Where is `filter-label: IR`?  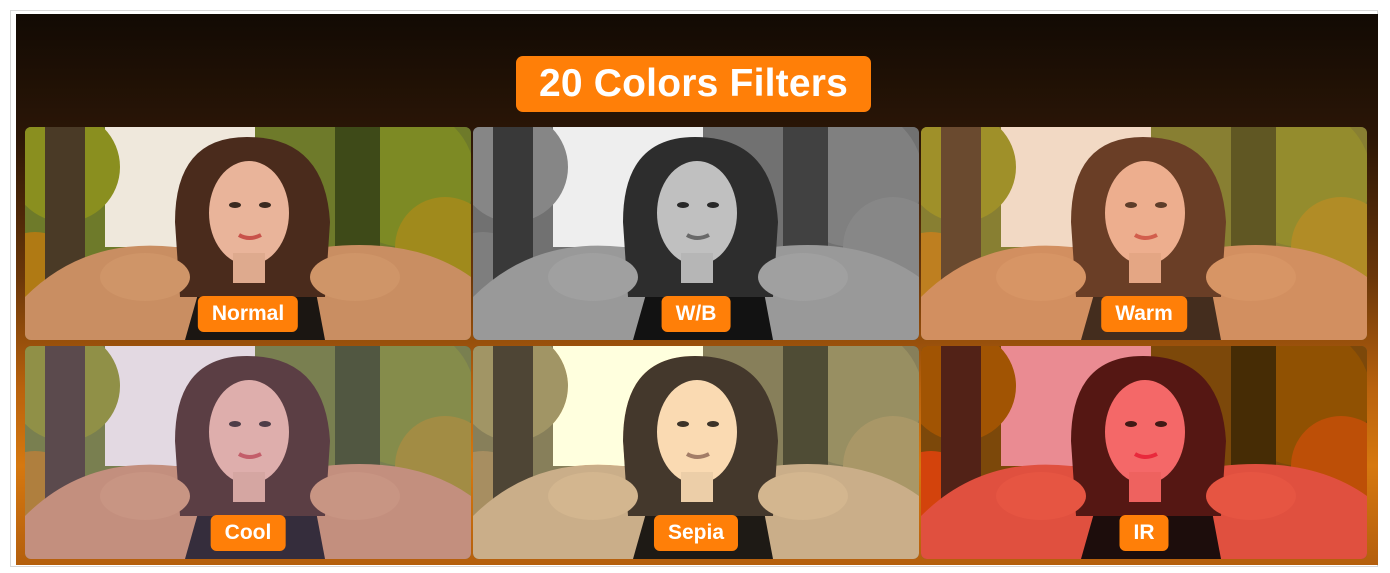
filter-label: IR is located at coordinates (1144, 533).